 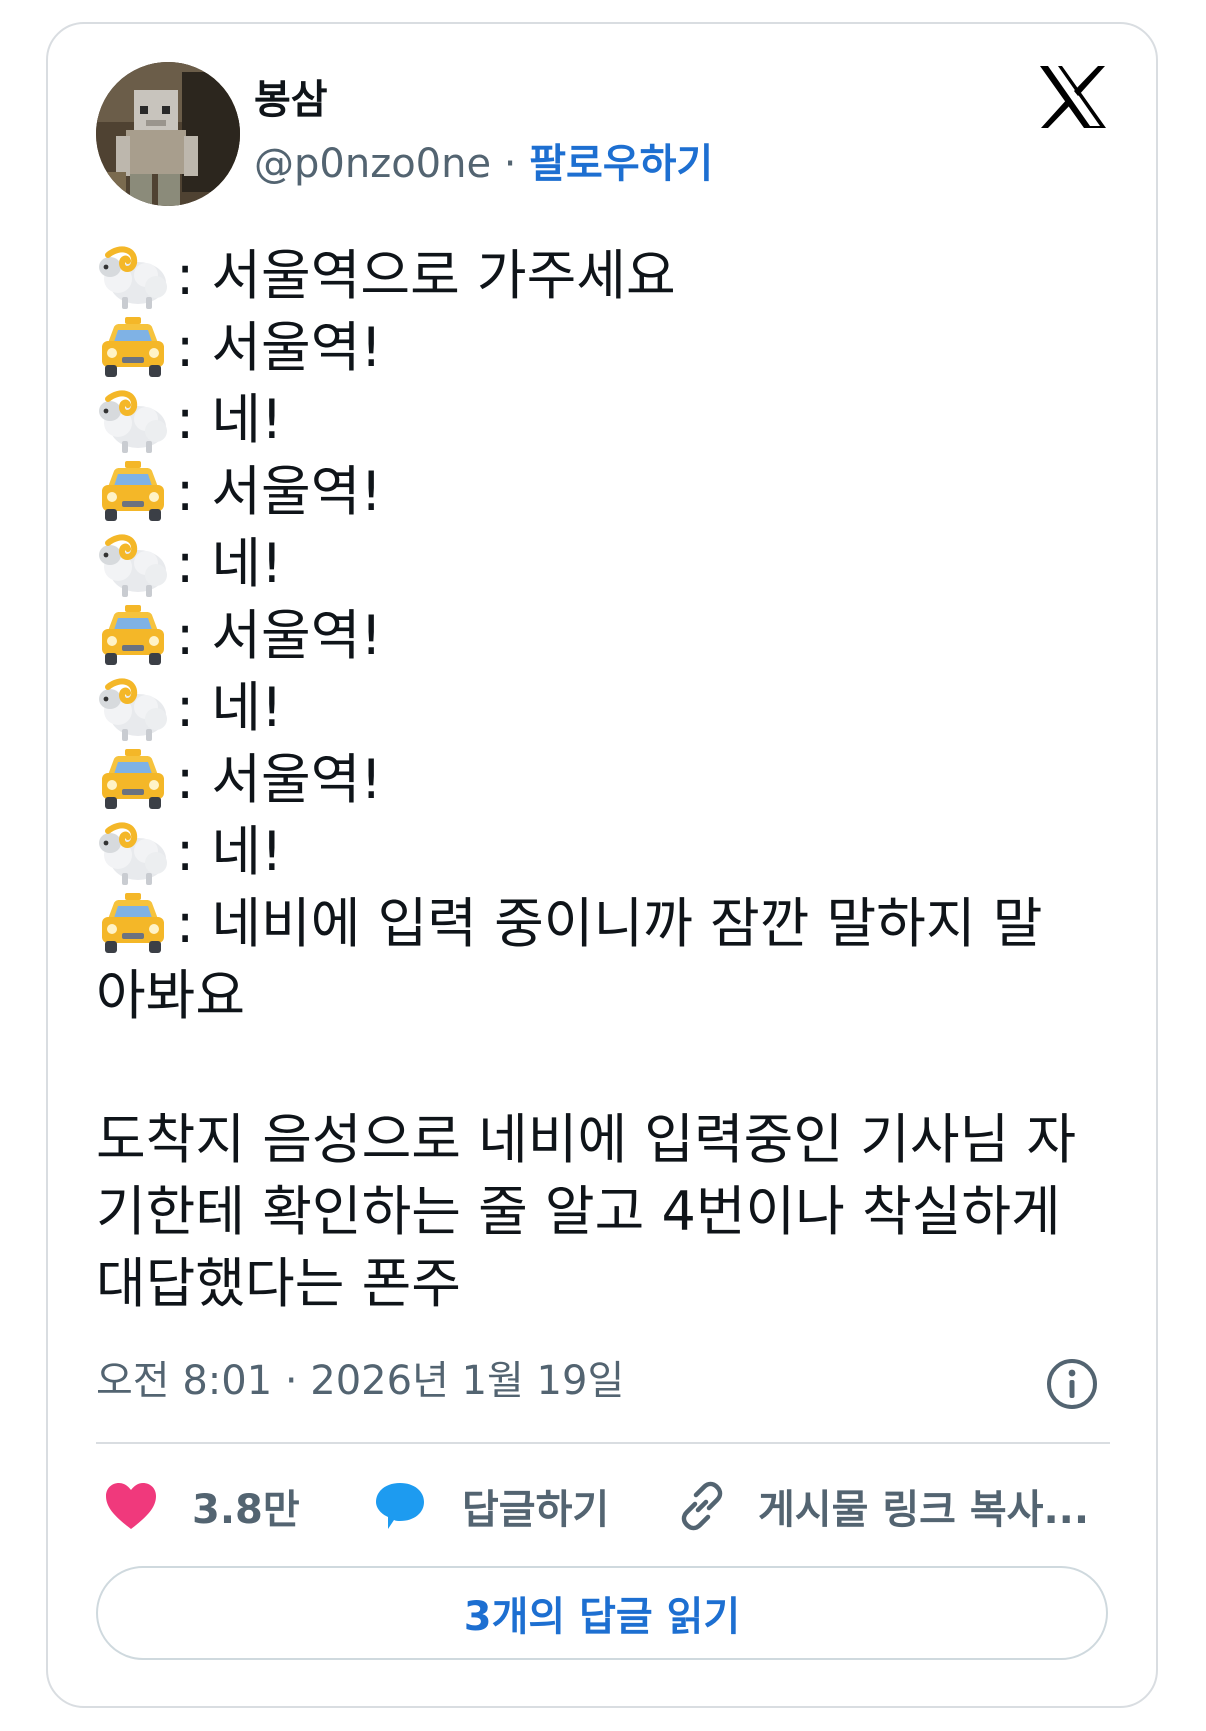 I want to click on divider, so click(x=603, y=1443).